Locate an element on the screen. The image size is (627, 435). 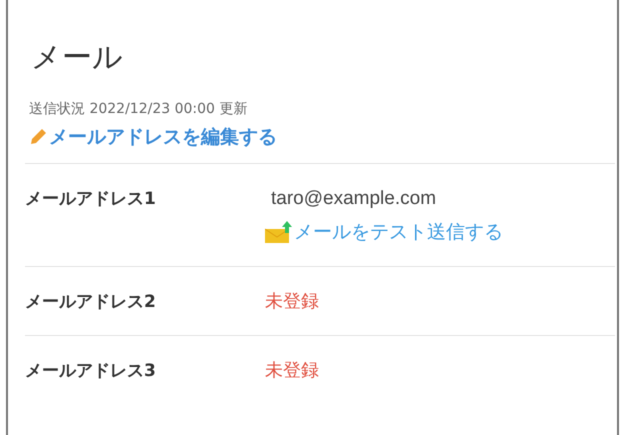
edit-link: メールアドレスを編集する is located at coordinates (153, 137).